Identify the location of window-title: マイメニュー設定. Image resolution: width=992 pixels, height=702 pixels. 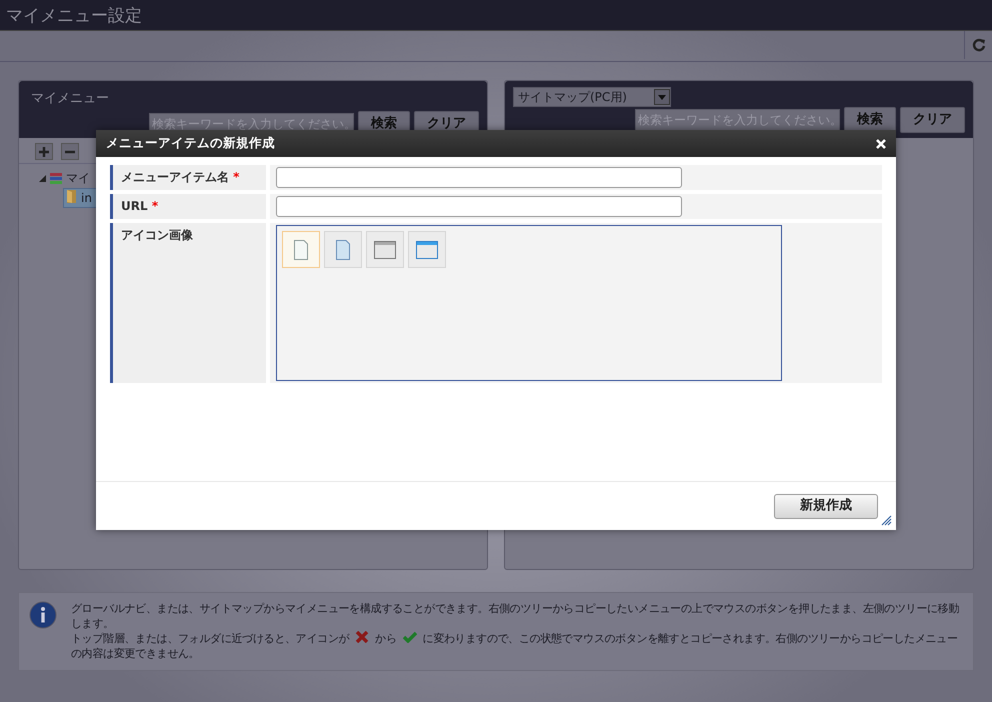
(496, 15).